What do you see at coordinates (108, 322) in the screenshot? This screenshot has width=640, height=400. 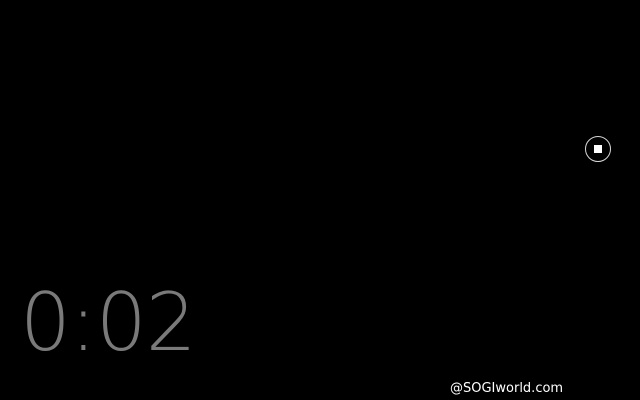 I see `recording-timer: 0:02` at bounding box center [108, 322].